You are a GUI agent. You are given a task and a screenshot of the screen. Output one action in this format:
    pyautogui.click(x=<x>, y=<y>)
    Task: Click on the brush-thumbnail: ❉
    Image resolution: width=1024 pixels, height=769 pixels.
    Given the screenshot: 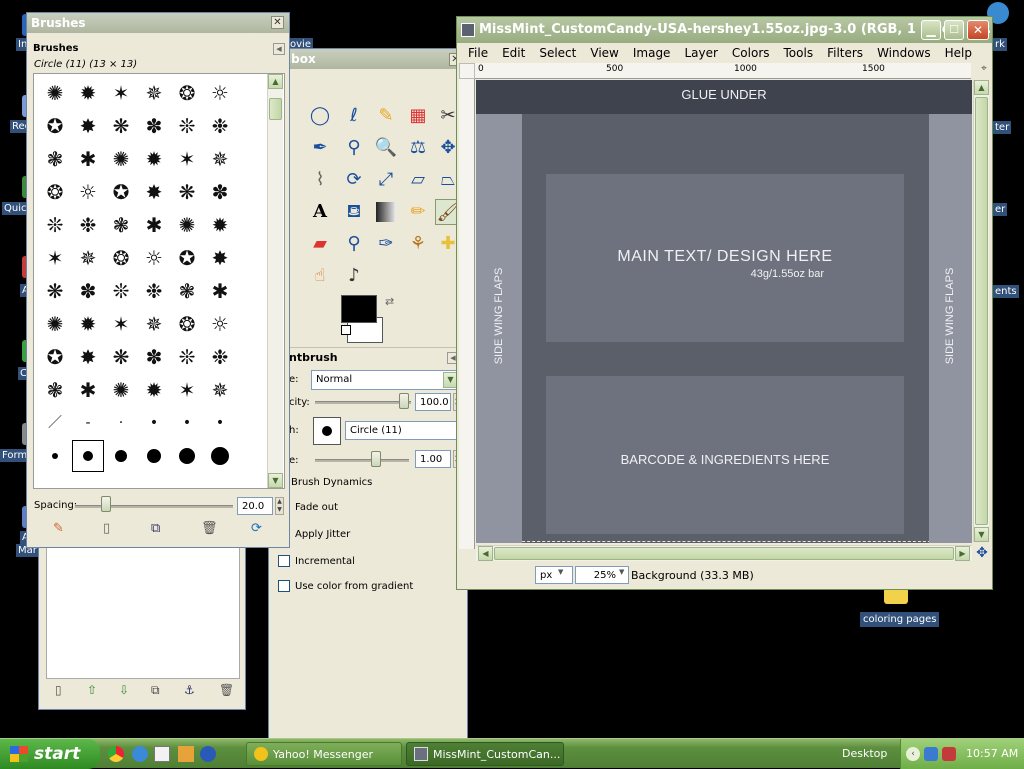 What is the action you would take?
    pyautogui.click(x=154, y=291)
    